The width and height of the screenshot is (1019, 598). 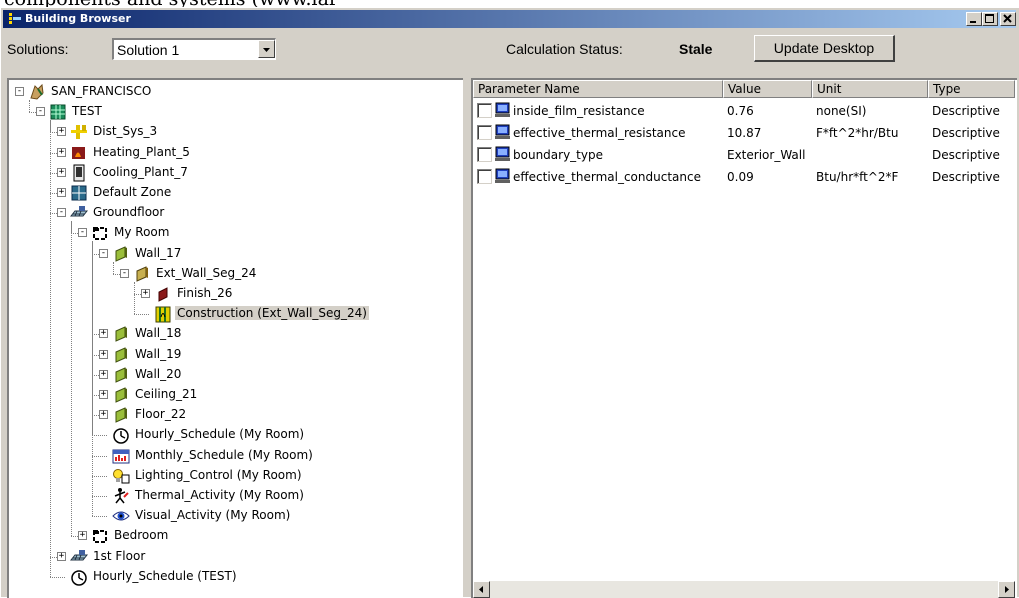 I want to click on tree-node: + Heating_Plant_5, so click(x=229, y=153).